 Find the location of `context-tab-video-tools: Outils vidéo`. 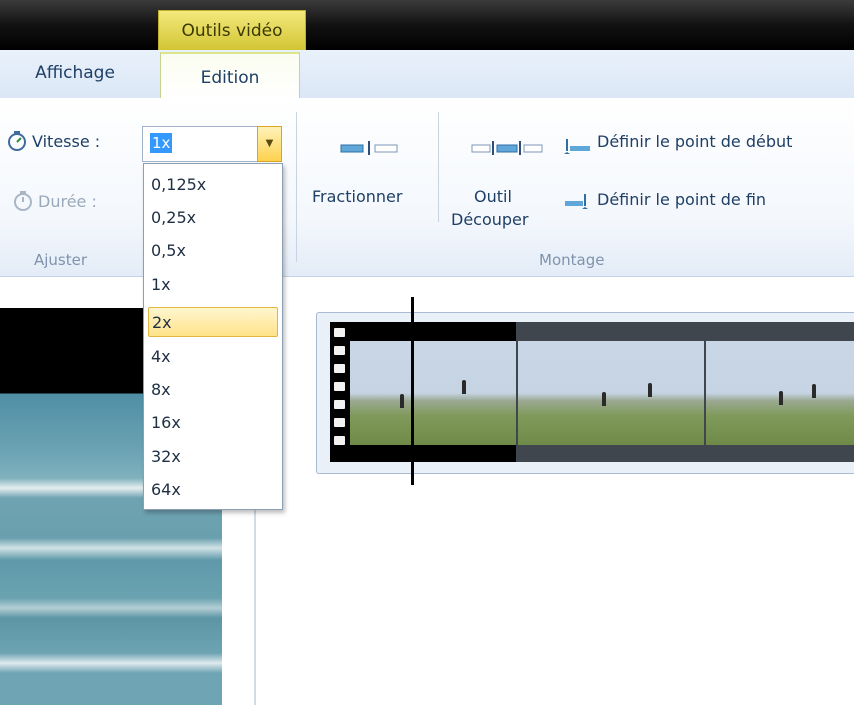

context-tab-video-tools: Outils vidéo is located at coordinates (232, 30).